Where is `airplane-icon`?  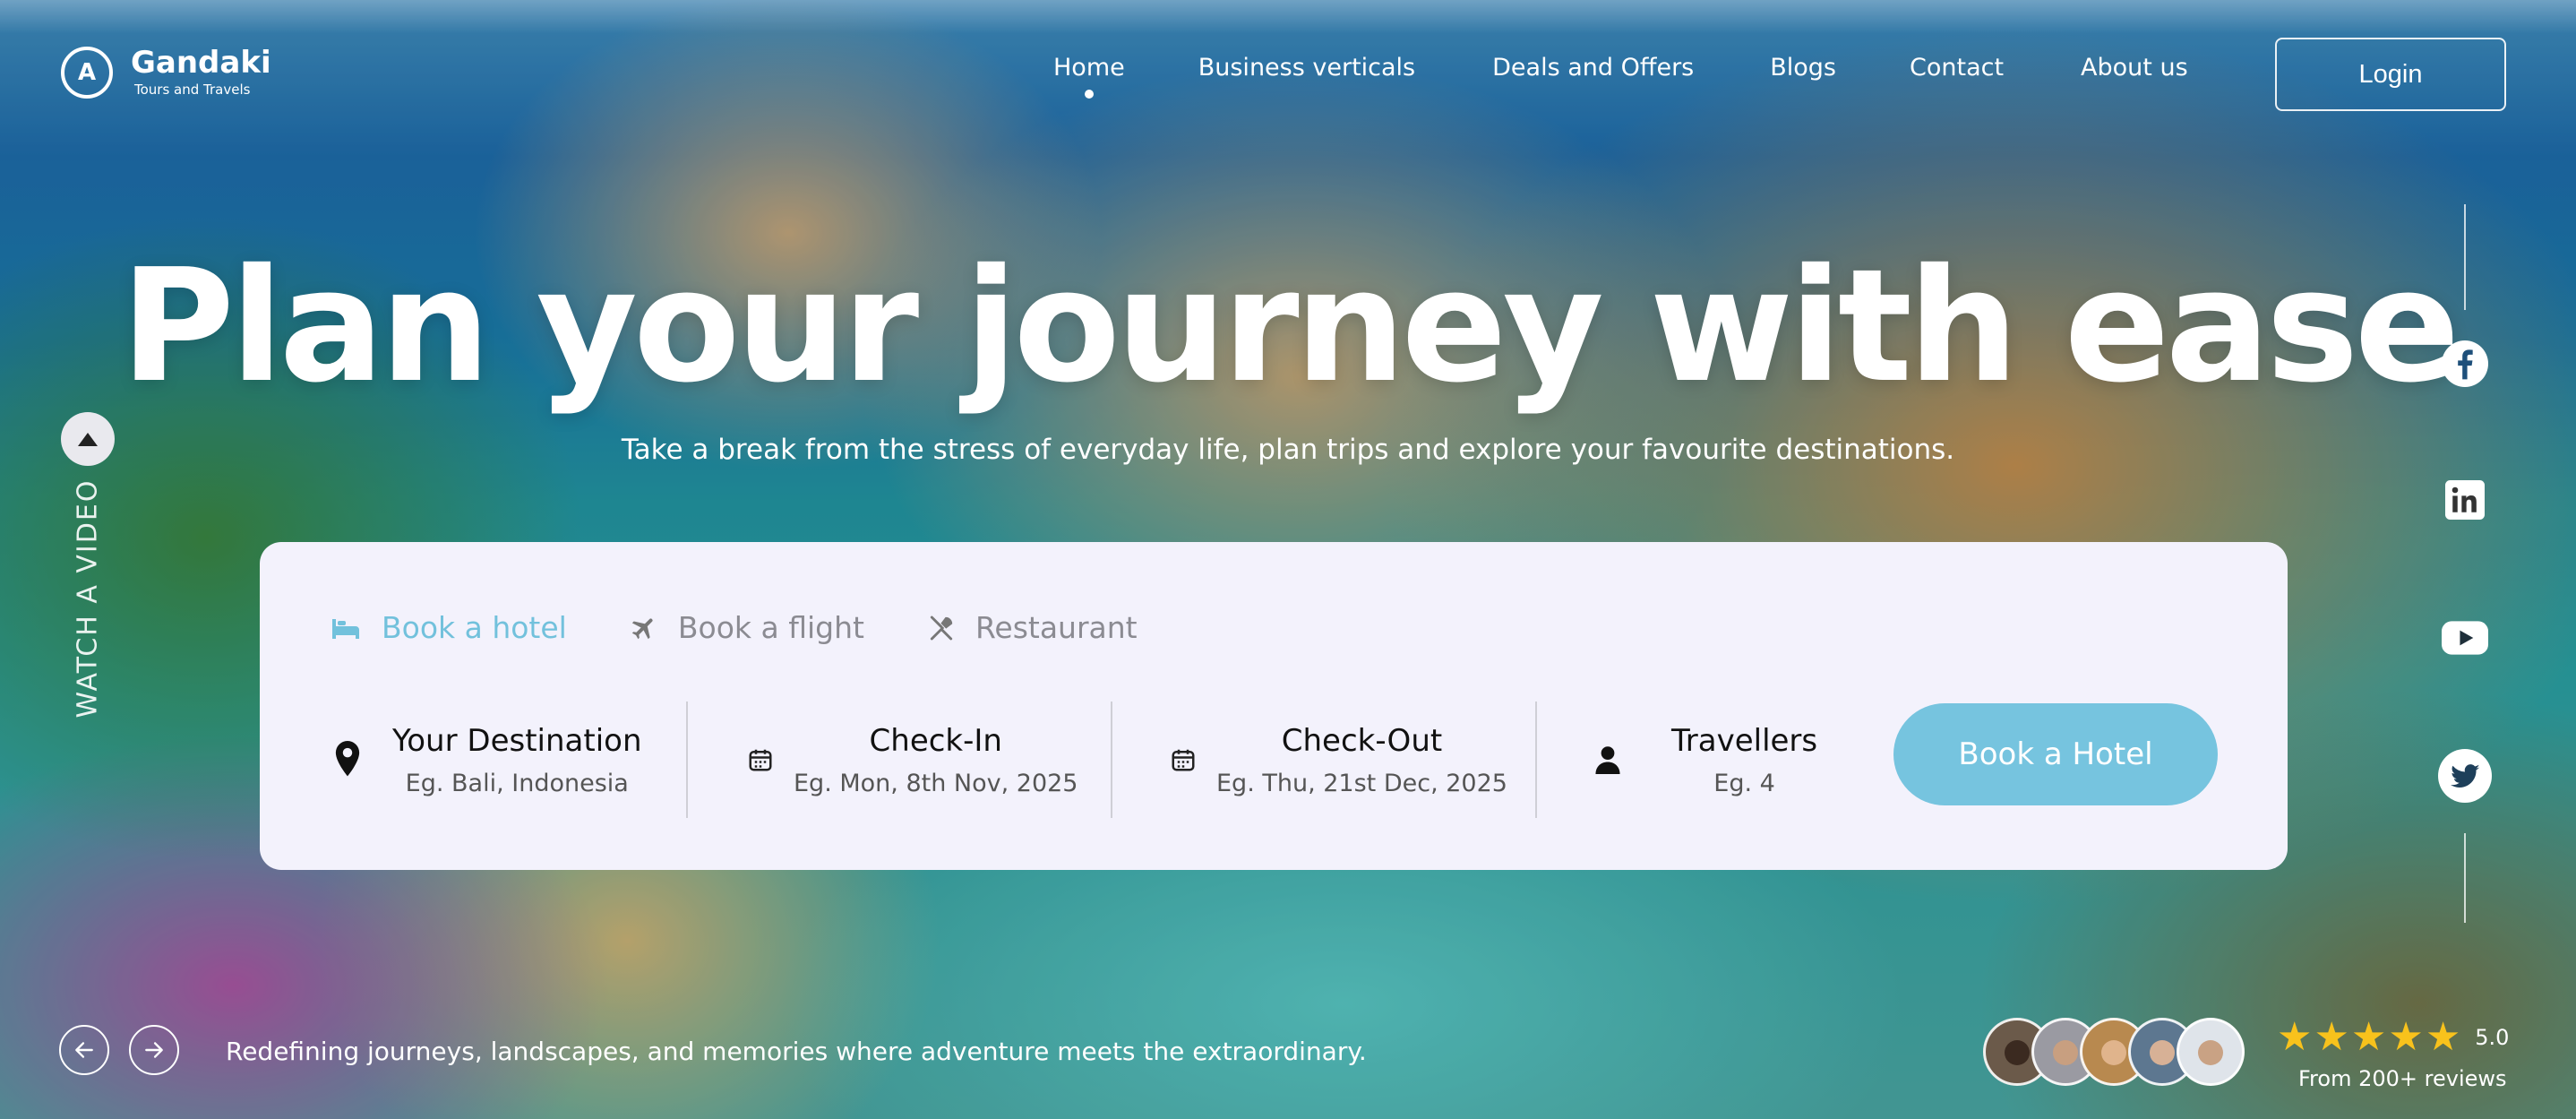 airplane-icon is located at coordinates (642, 628).